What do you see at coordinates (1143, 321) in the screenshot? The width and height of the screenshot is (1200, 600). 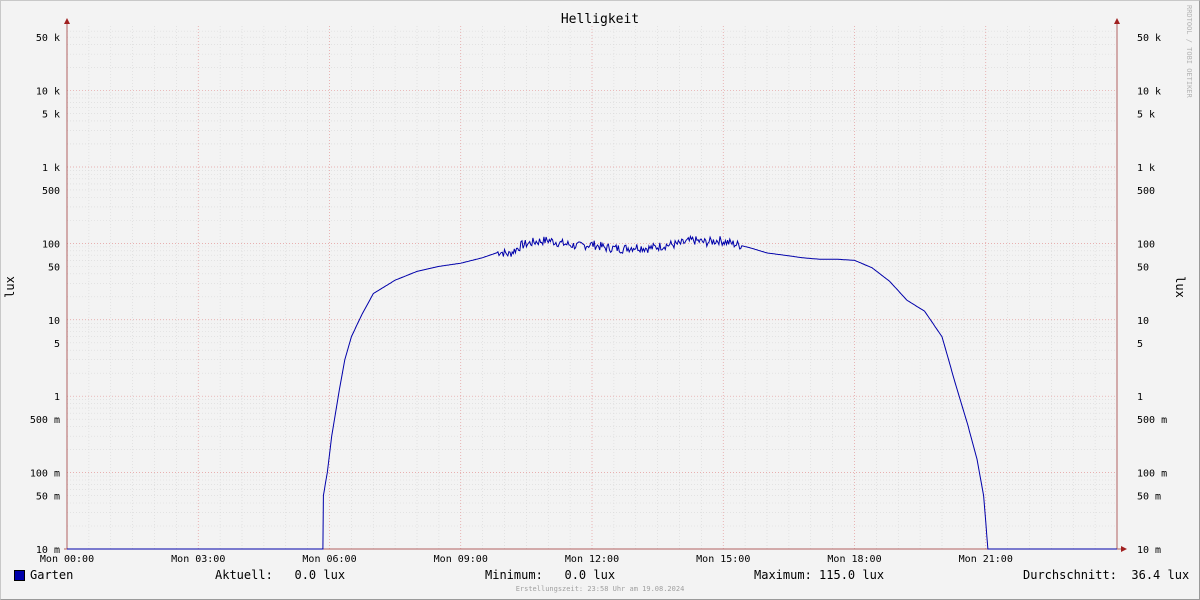 I see `y-tick-label-right: 10` at bounding box center [1143, 321].